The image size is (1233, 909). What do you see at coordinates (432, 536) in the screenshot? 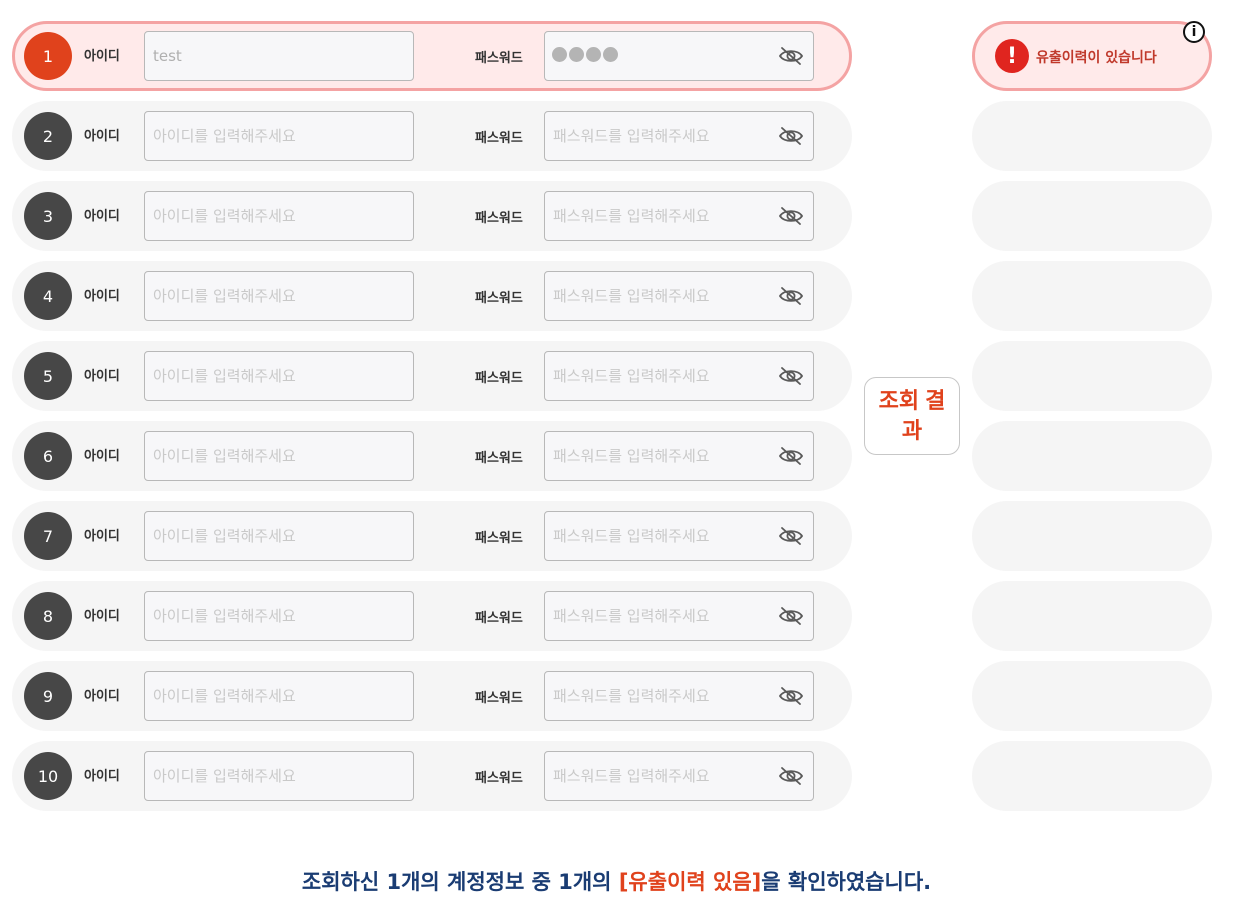
I see `account-row: 7 아이디 패스워드` at bounding box center [432, 536].